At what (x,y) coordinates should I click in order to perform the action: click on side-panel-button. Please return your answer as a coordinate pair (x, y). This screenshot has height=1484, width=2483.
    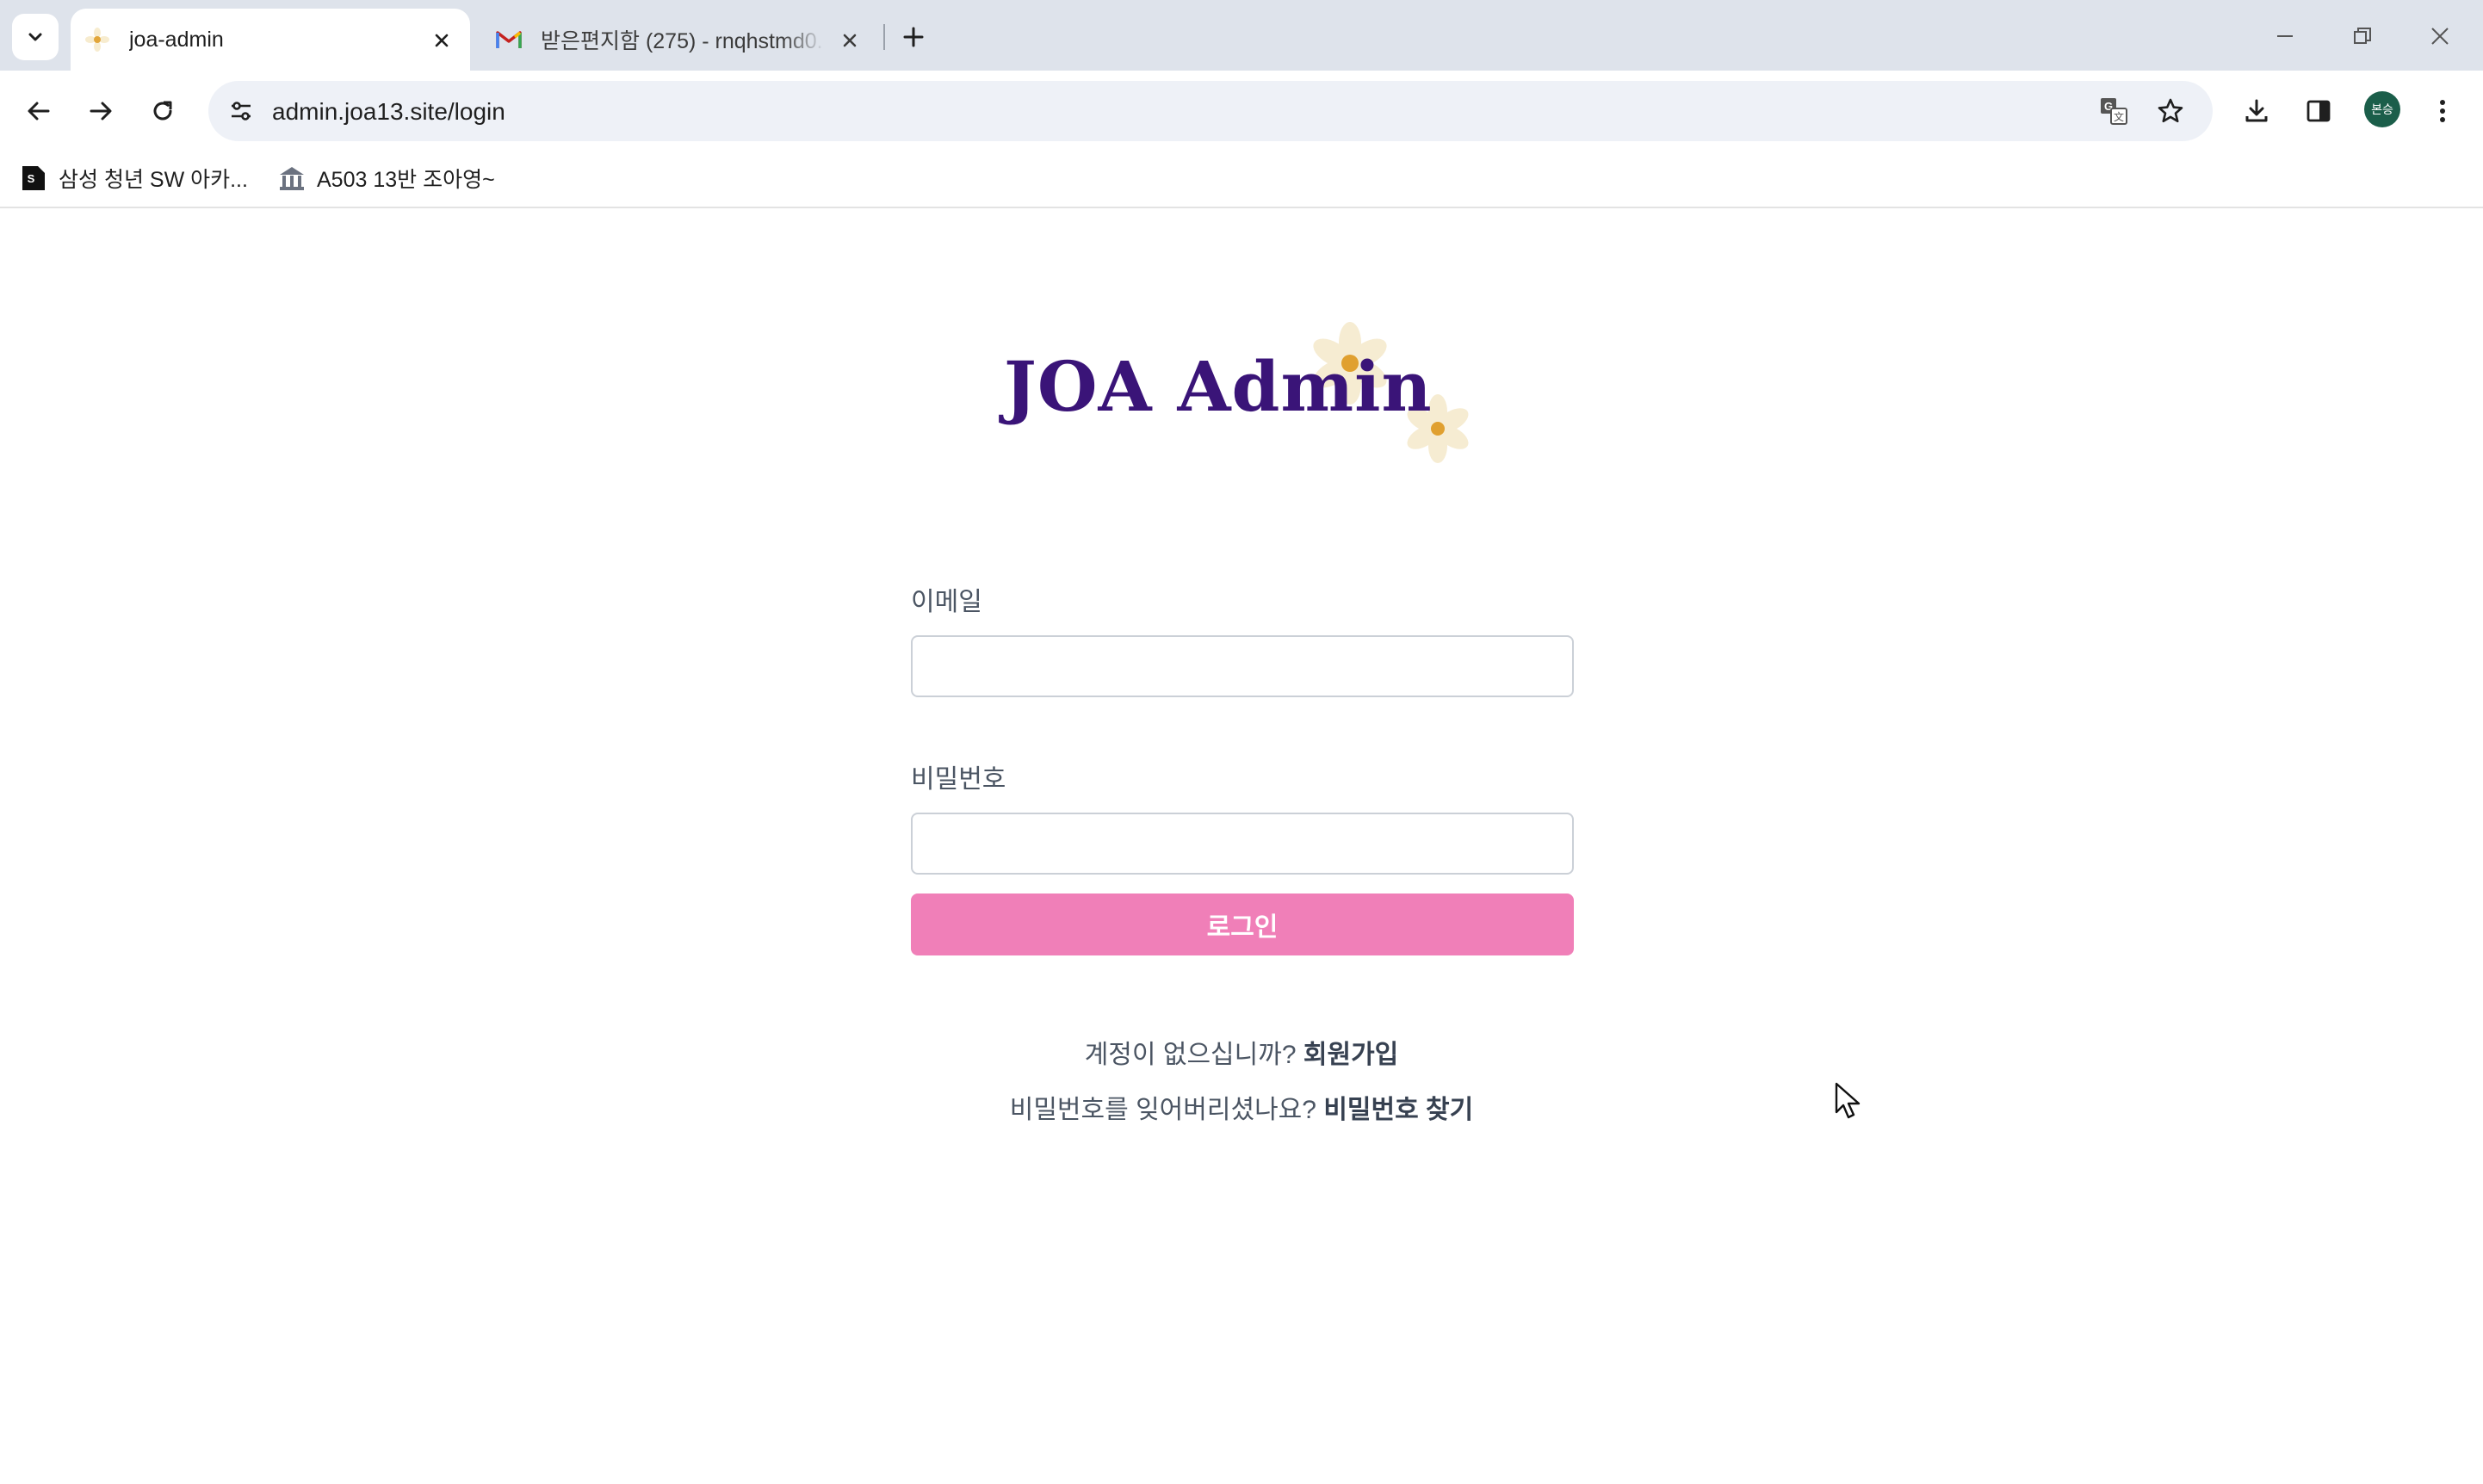
    Looking at the image, I should click on (2318, 111).